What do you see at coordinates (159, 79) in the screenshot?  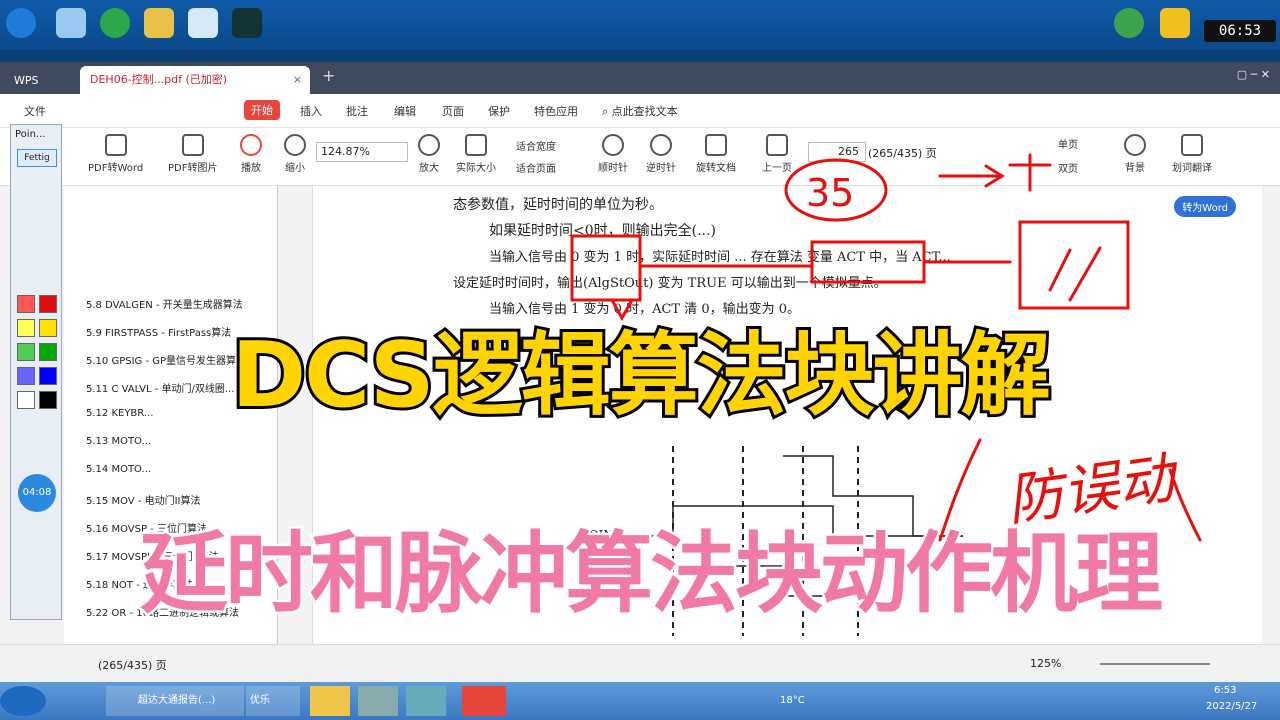 I see `tab-document-title: DEH06-控制...pdf (已加密)` at bounding box center [159, 79].